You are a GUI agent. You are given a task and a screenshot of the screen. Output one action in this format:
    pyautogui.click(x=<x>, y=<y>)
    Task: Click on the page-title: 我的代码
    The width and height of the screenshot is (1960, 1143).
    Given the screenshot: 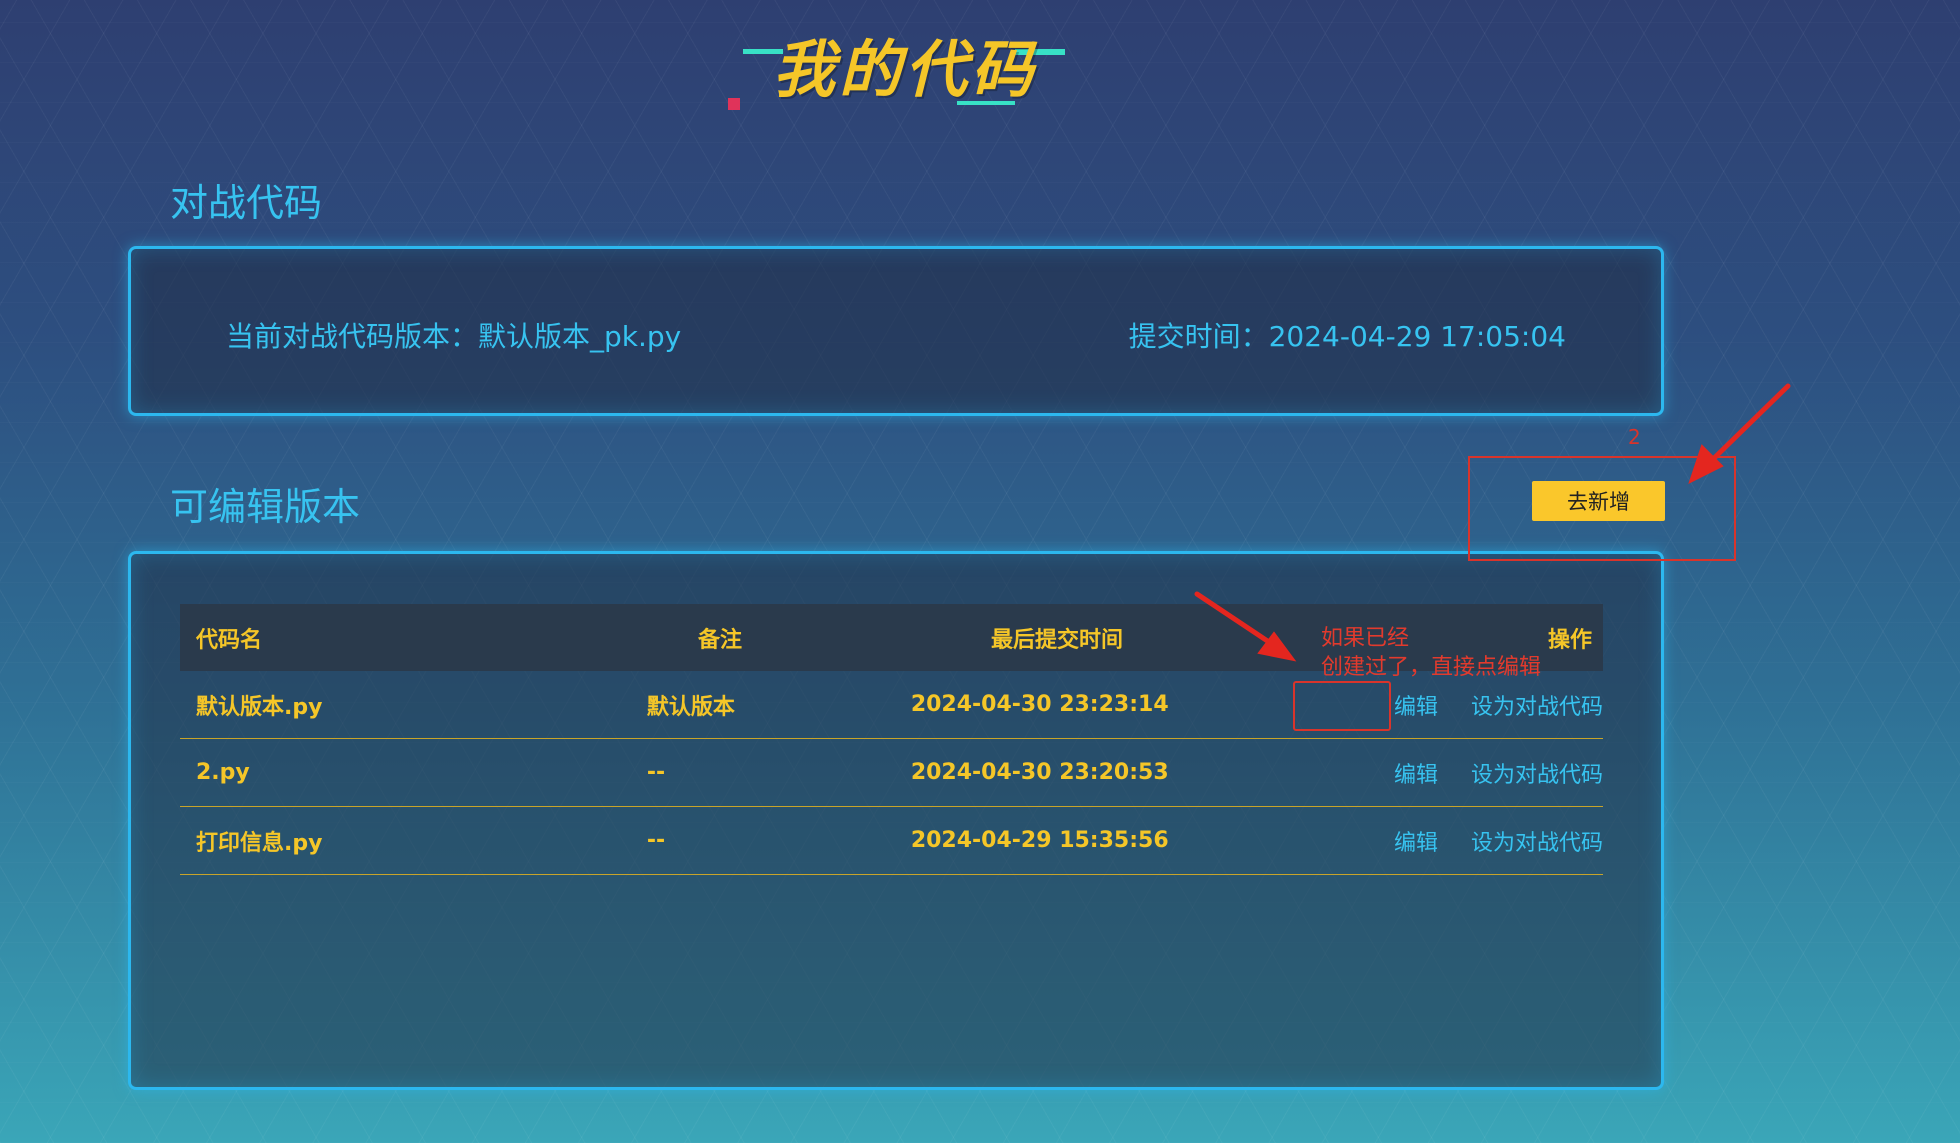 What is the action you would take?
    pyautogui.click(x=905, y=69)
    